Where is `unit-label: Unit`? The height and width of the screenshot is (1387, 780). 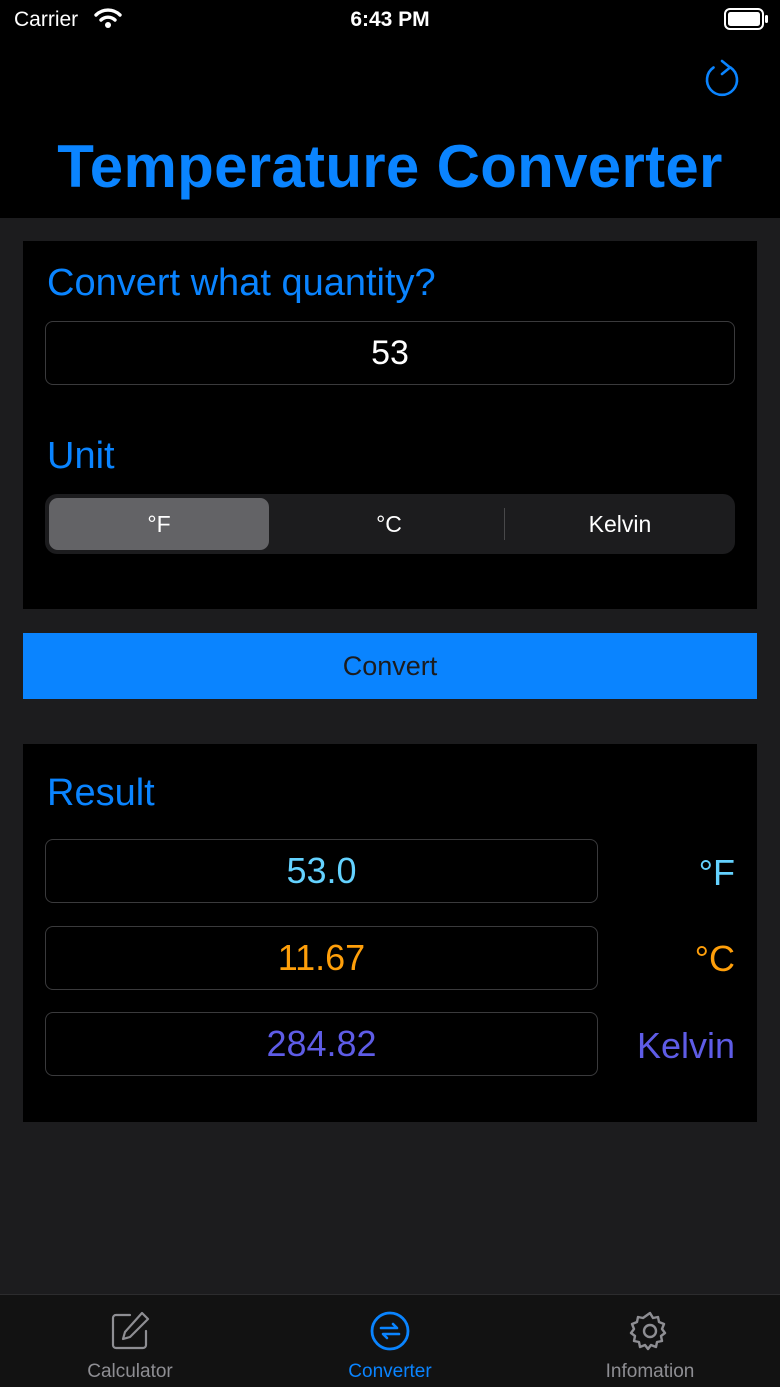
unit-label: Unit is located at coordinates (81, 456).